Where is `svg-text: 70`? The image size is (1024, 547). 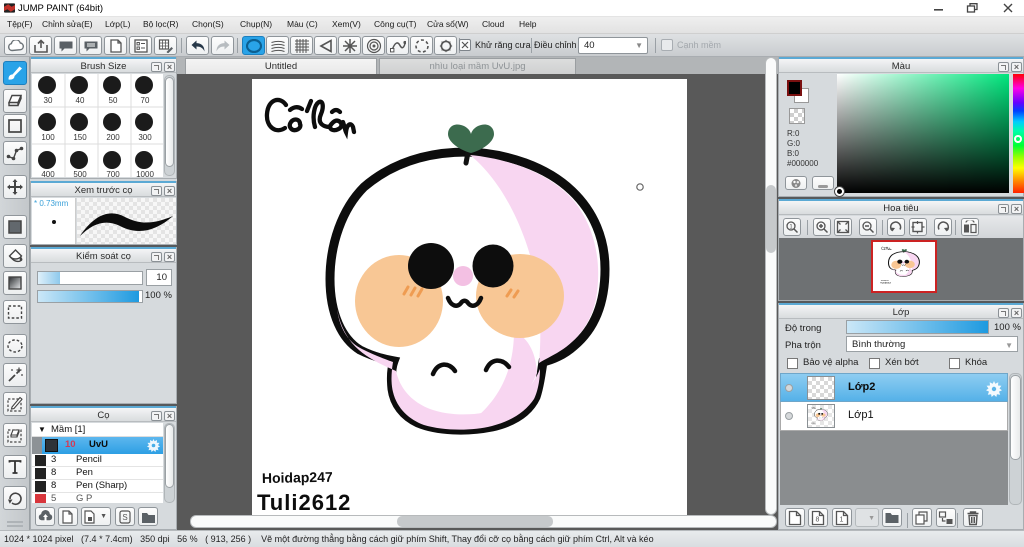
svg-text: 70 is located at coordinates (145, 100).